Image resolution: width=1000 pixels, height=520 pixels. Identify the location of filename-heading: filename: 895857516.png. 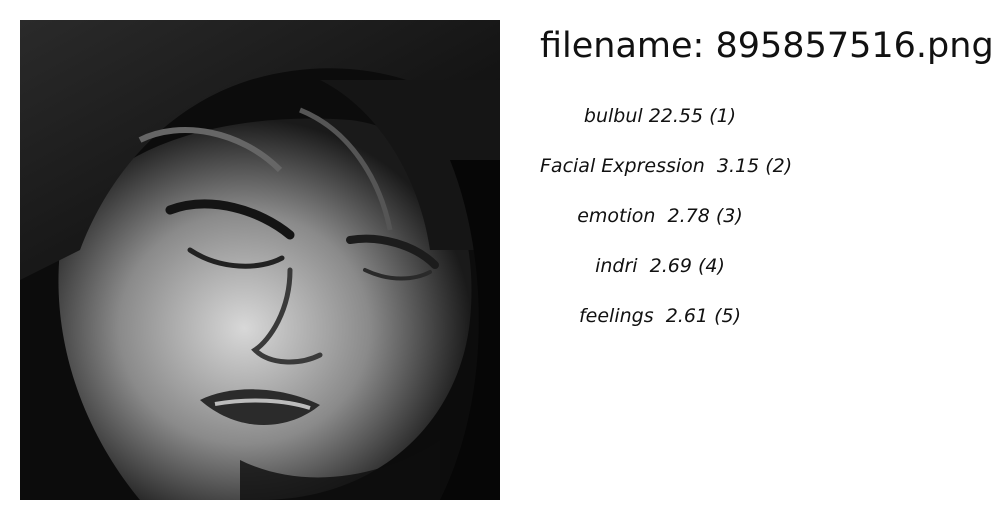
(767, 46).